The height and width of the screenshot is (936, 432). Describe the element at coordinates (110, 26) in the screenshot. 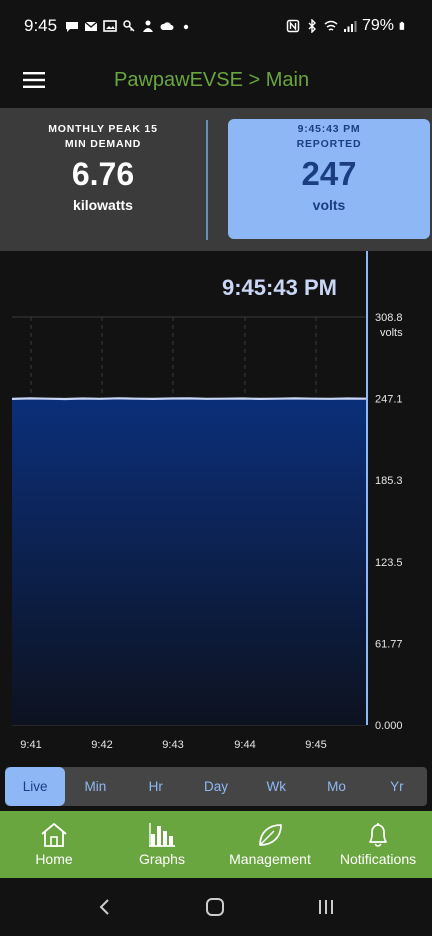

I see `image-icon` at that location.